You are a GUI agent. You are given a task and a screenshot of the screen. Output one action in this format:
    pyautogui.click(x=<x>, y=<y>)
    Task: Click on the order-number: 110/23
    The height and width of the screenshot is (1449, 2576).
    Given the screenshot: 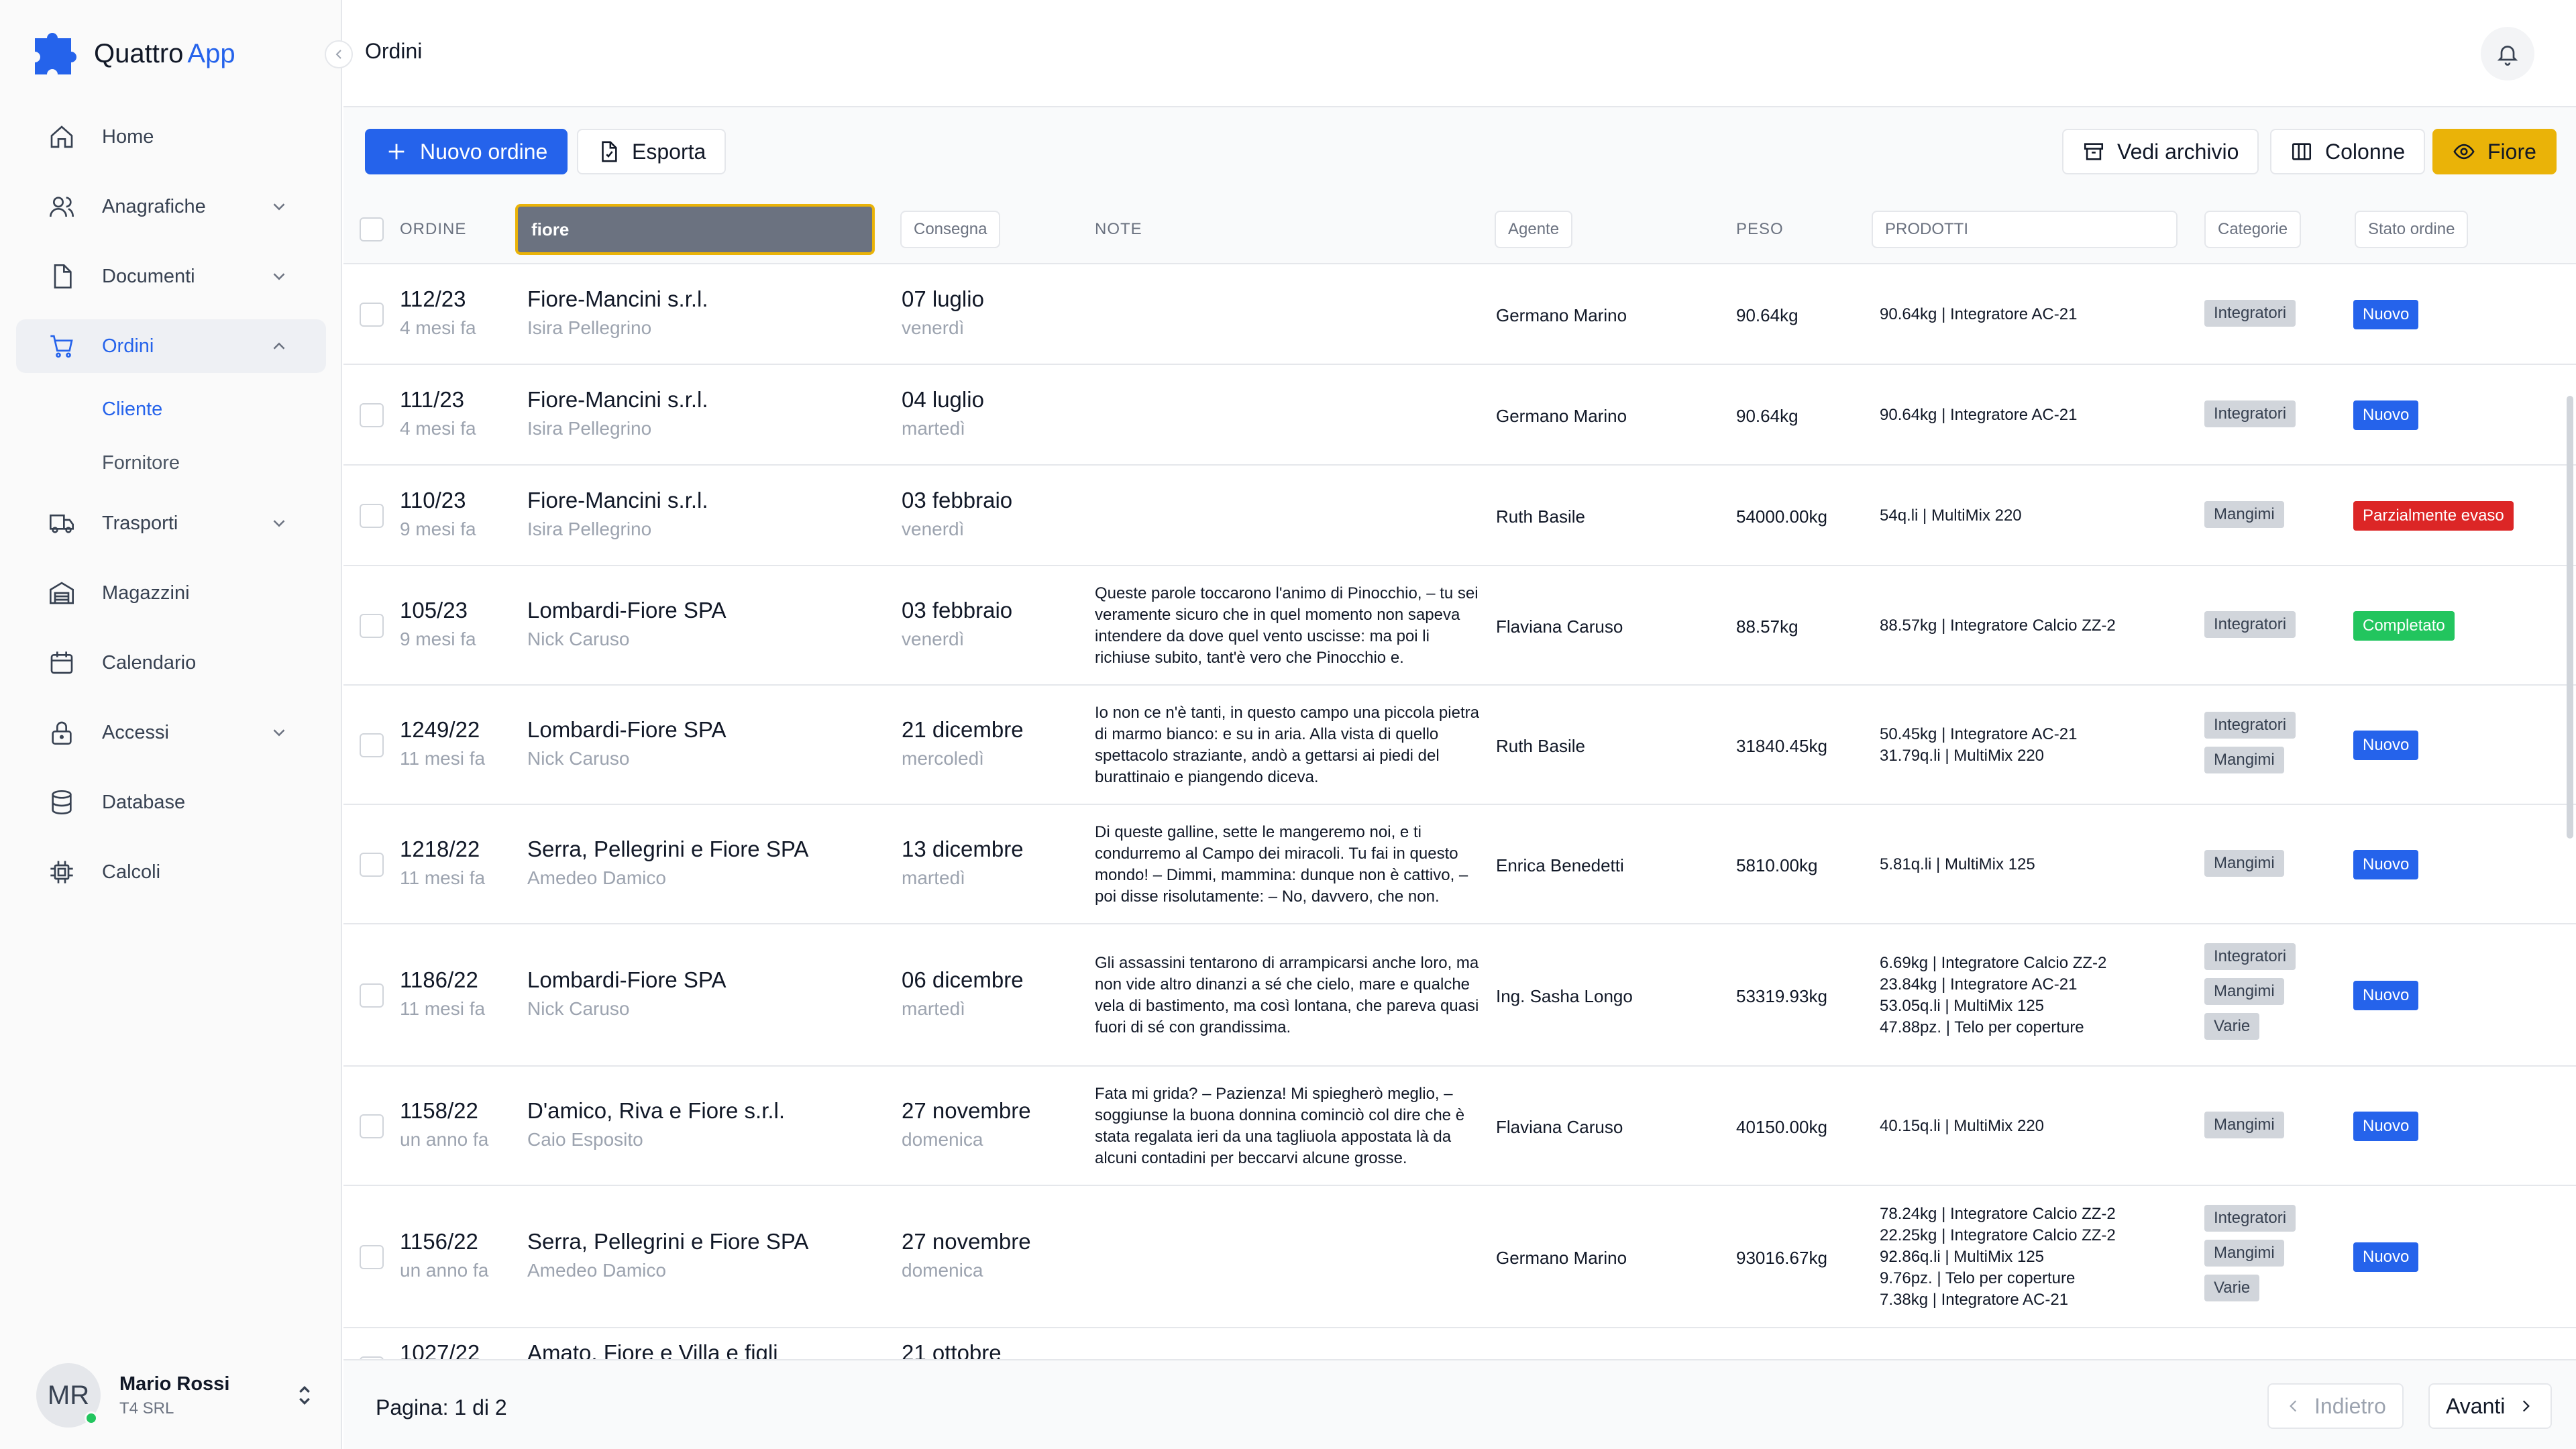 What is the action you would take?
    pyautogui.click(x=438, y=500)
    